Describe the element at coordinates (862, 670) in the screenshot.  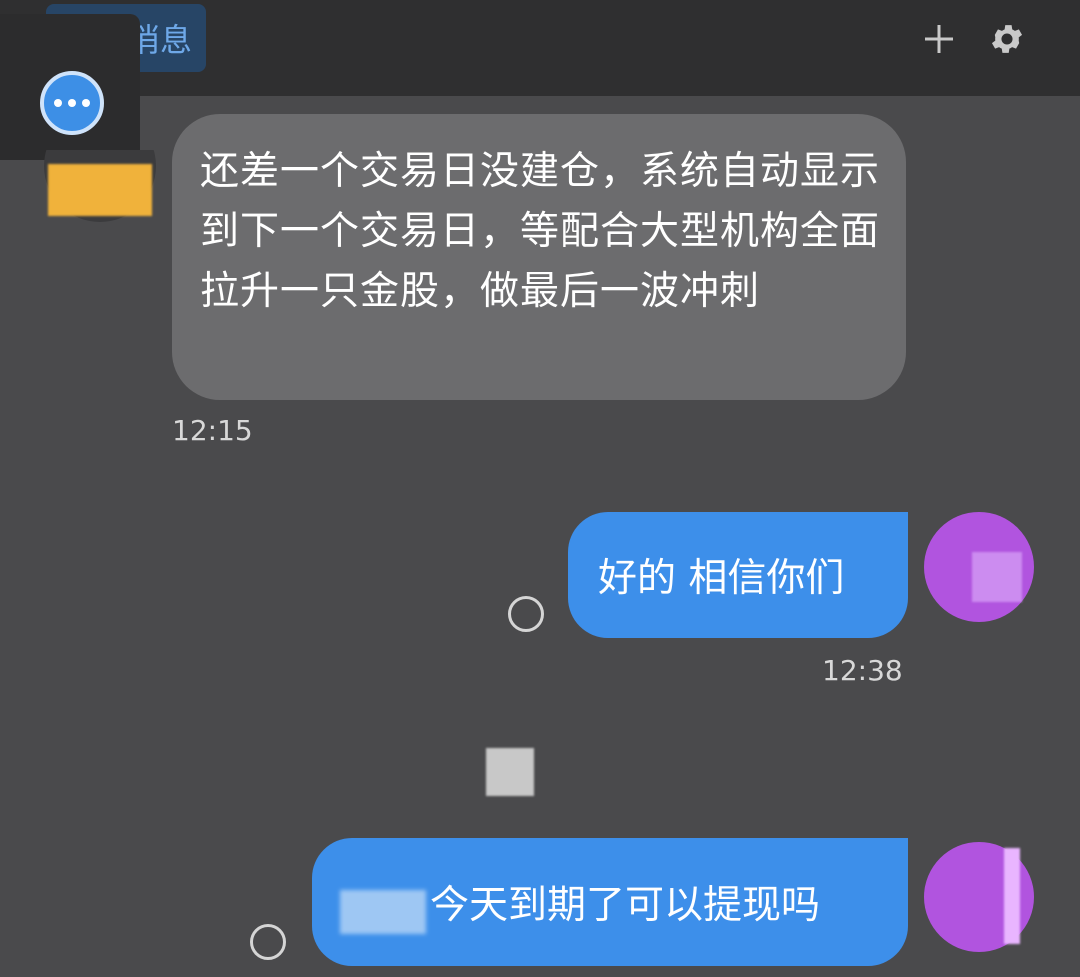
I see `message-timestamp: 12:38` at that location.